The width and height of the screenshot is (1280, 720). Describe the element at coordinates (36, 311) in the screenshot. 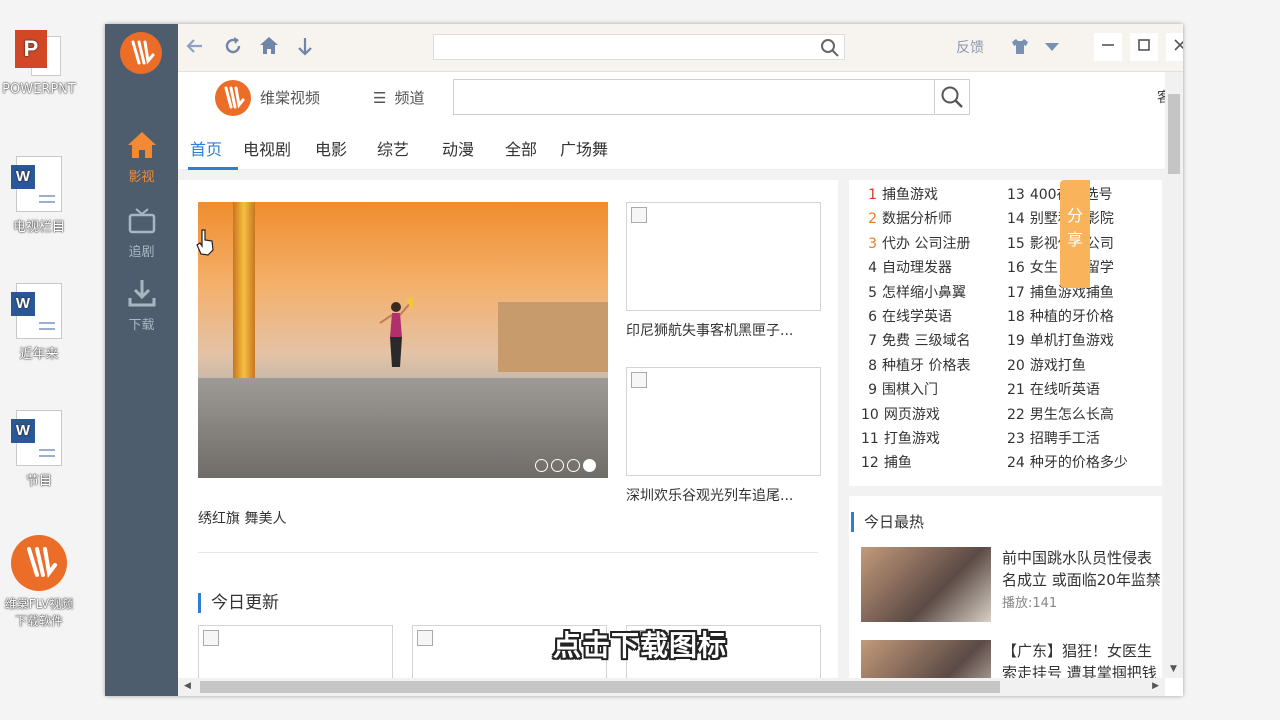

I see `word-document-icon: W` at that location.